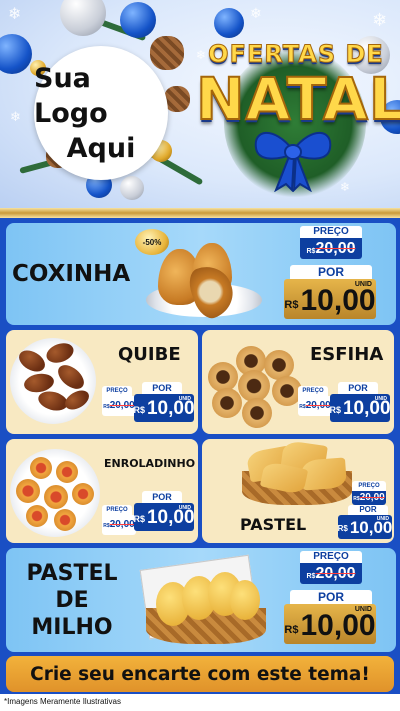 The width and height of the screenshot is (400, 711). What do you see at coordinates (298, 491) in the screenshot?
I see `product-card-pastel: PASTEL PREÇO R$20,00 POR R$ 10,00 UNID` at bounding box center [298, 491].